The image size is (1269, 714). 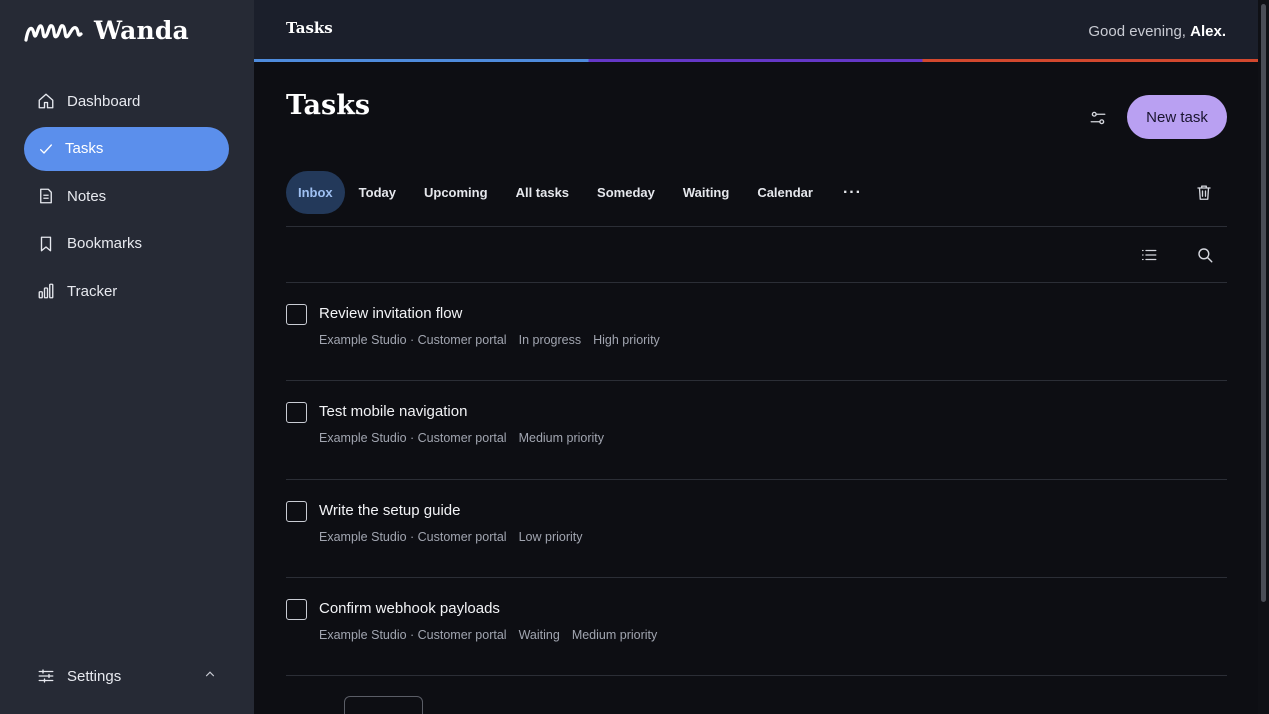 I want to click on new-task-button: New task, so click(x=1177, y=117).